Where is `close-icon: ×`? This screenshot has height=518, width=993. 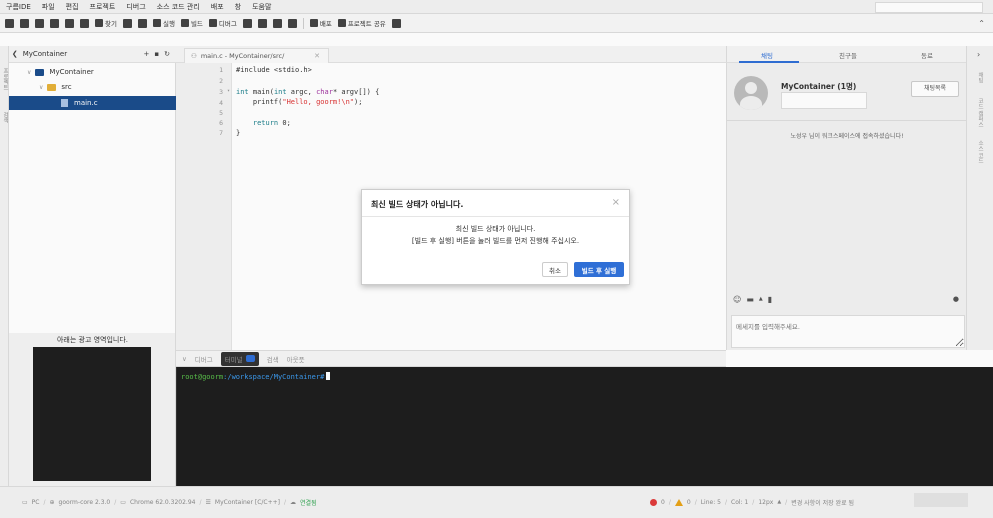 close-icon: × is located at coordinates (616, 202).